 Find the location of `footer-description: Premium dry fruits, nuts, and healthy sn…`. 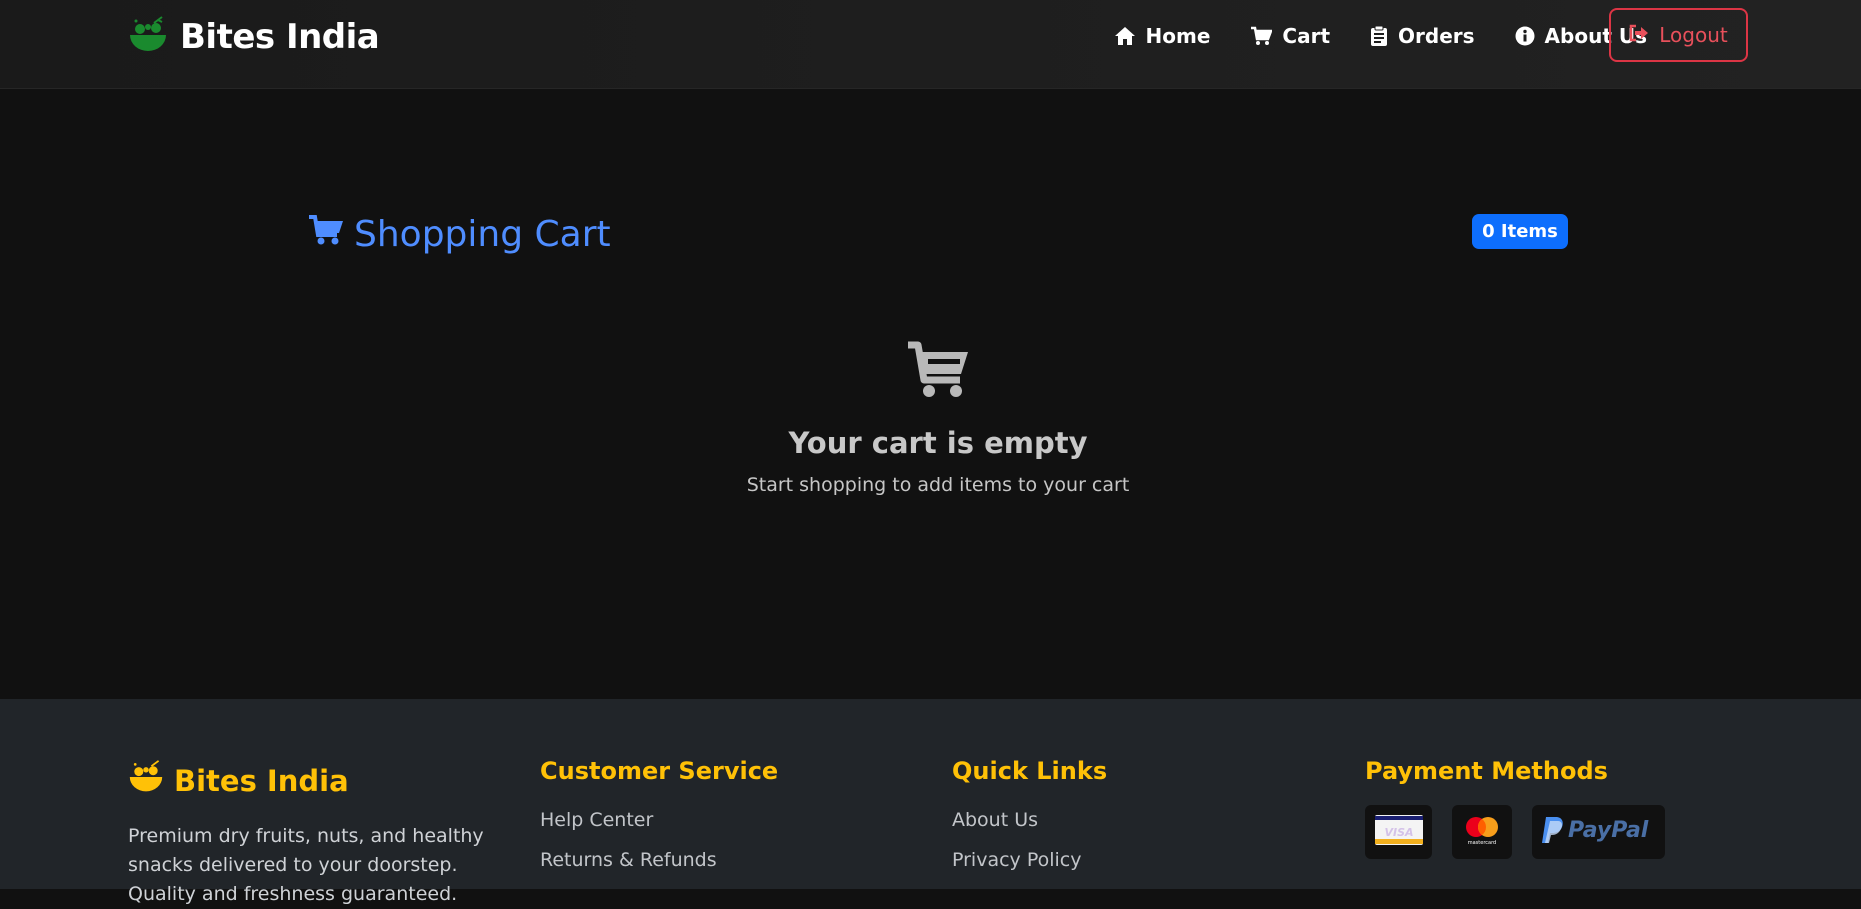

footer-description: Premium dry fruits, nuts, and healthy sn… is located at coordinates (306, 865).